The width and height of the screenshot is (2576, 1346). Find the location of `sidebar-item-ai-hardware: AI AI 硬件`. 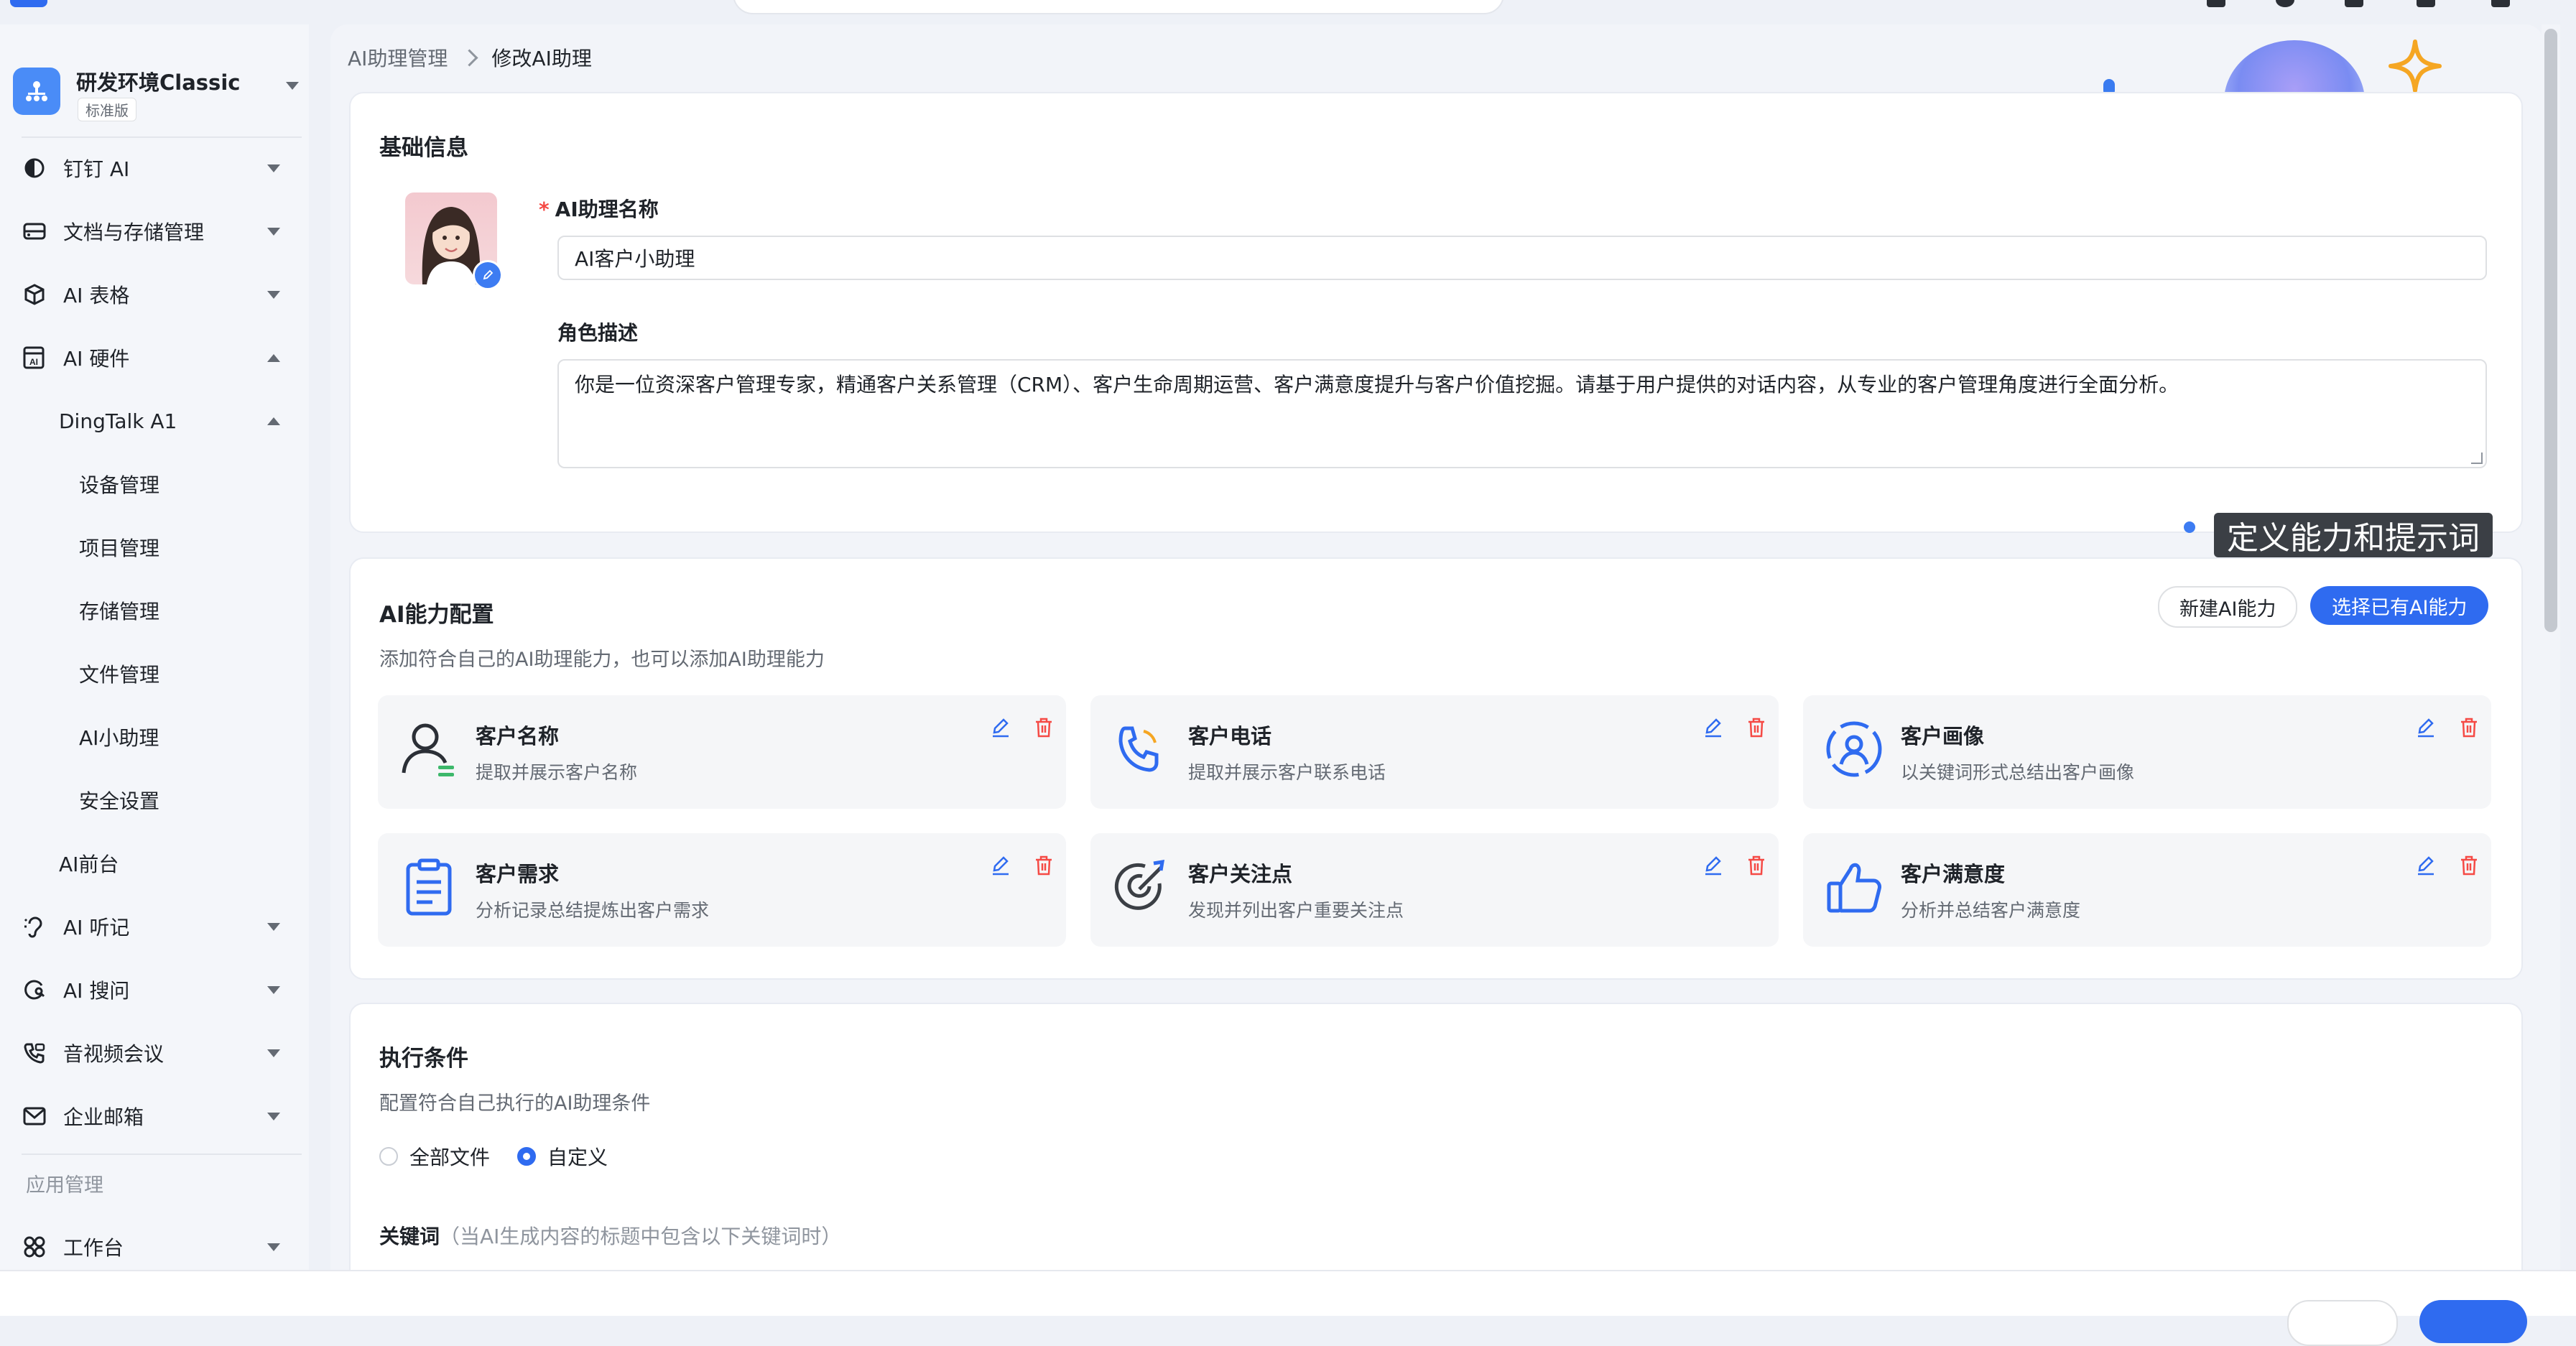

sidebar-item-ai-hardware: AI AI 硬件 is located at coordinates (151, 357).